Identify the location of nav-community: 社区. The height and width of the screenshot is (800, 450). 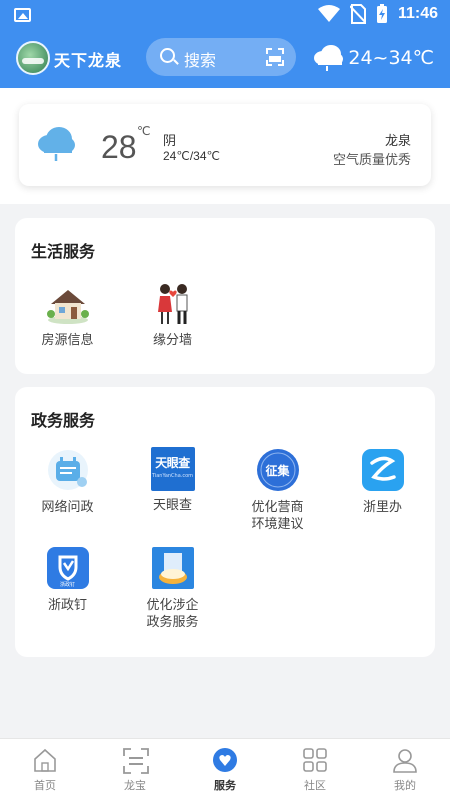
(315, 770).